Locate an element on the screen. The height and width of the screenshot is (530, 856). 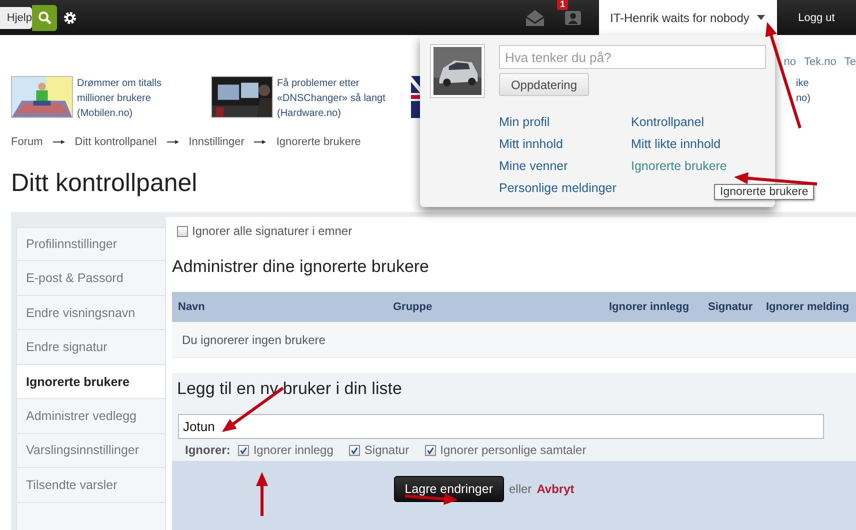
menu-link: Ignorerte brukere is located at coordinates (696, 166).